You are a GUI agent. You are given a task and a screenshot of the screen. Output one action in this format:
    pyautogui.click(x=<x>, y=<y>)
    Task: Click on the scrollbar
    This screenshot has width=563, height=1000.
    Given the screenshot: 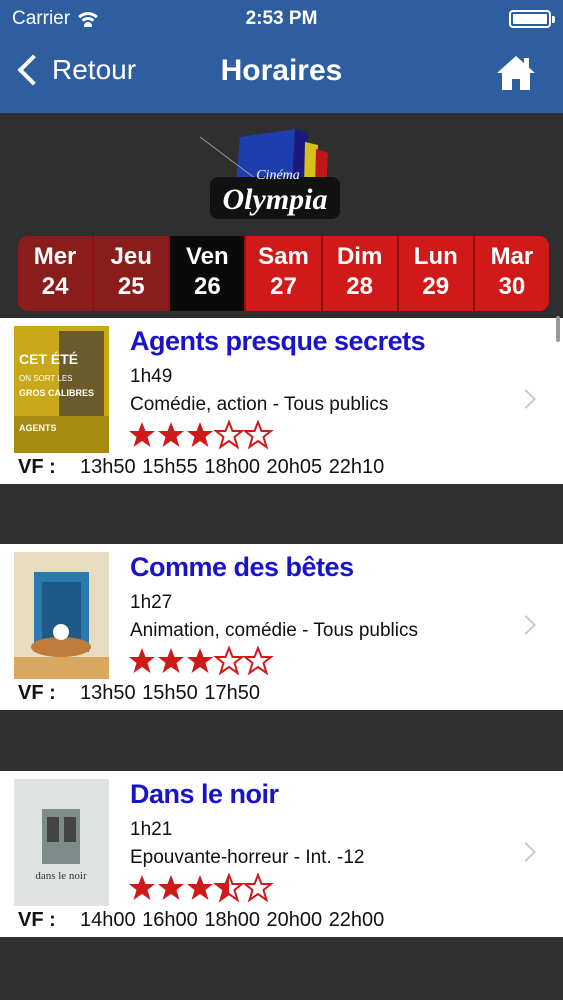 What is the action you would take?
    pyautogui.click(x=558, y=329)
    